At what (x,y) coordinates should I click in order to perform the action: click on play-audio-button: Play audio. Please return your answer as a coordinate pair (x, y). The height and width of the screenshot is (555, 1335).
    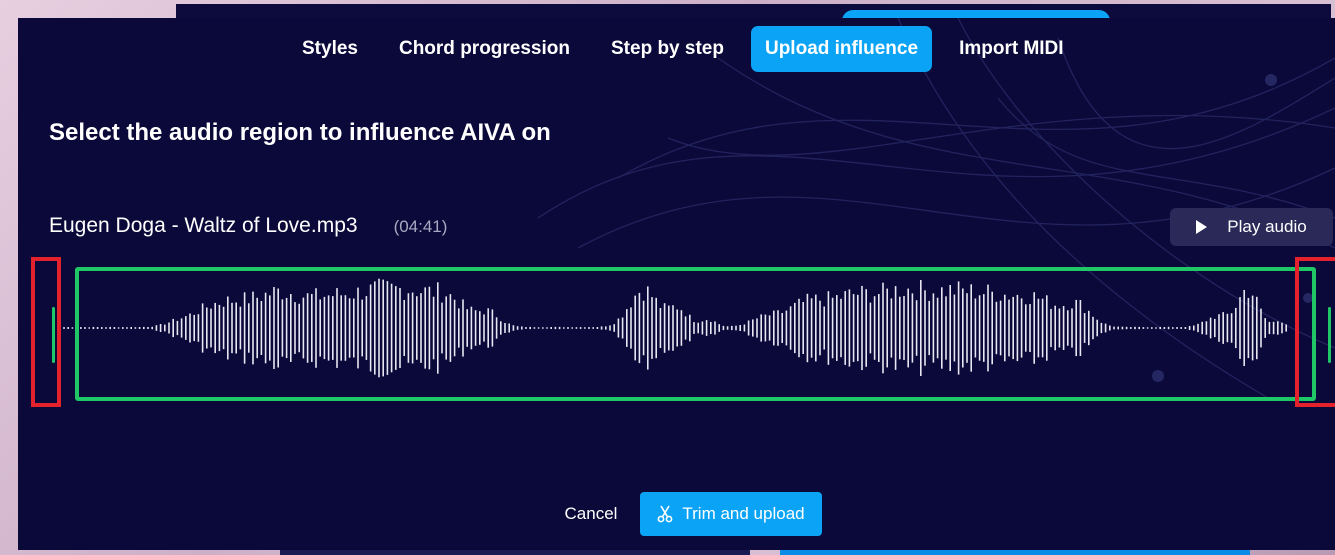
    Looking at the image, I should click on (1251, 227).